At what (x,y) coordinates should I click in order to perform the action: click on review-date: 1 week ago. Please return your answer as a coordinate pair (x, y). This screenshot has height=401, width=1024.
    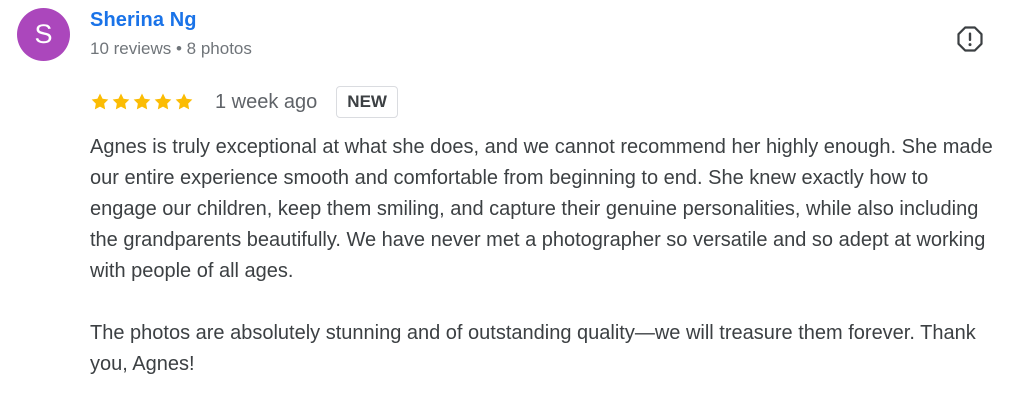
    Looking at the image, I should click on (266, 101).